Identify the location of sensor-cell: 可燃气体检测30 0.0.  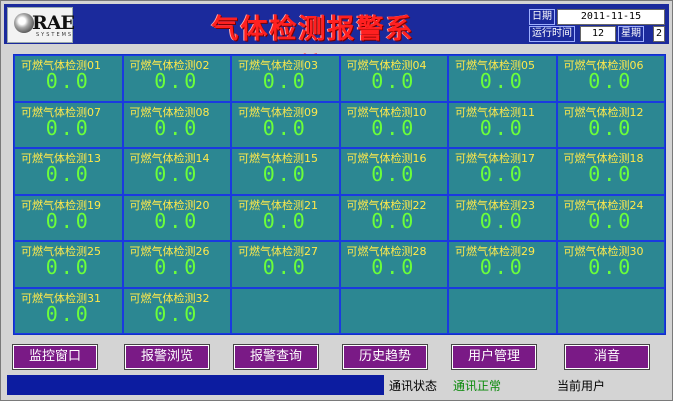
(610, 264).